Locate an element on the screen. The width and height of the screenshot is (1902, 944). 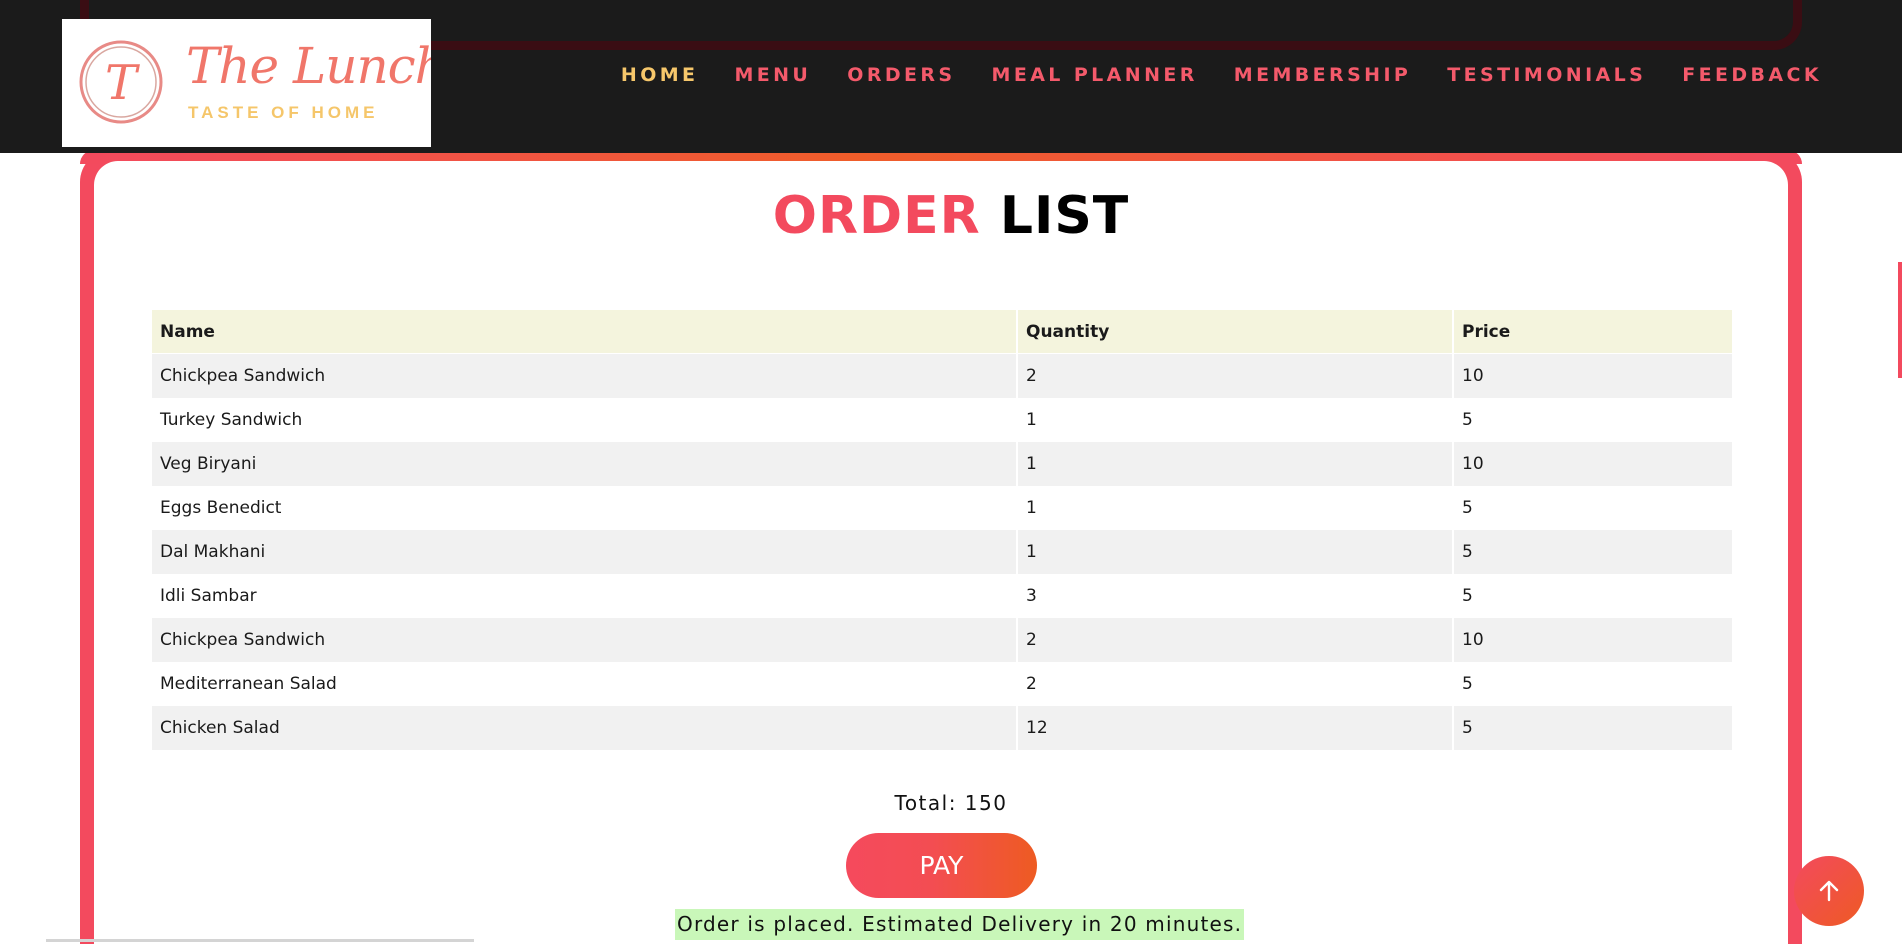
cell-quantity: 3 is located at coordinates (1235, 596).